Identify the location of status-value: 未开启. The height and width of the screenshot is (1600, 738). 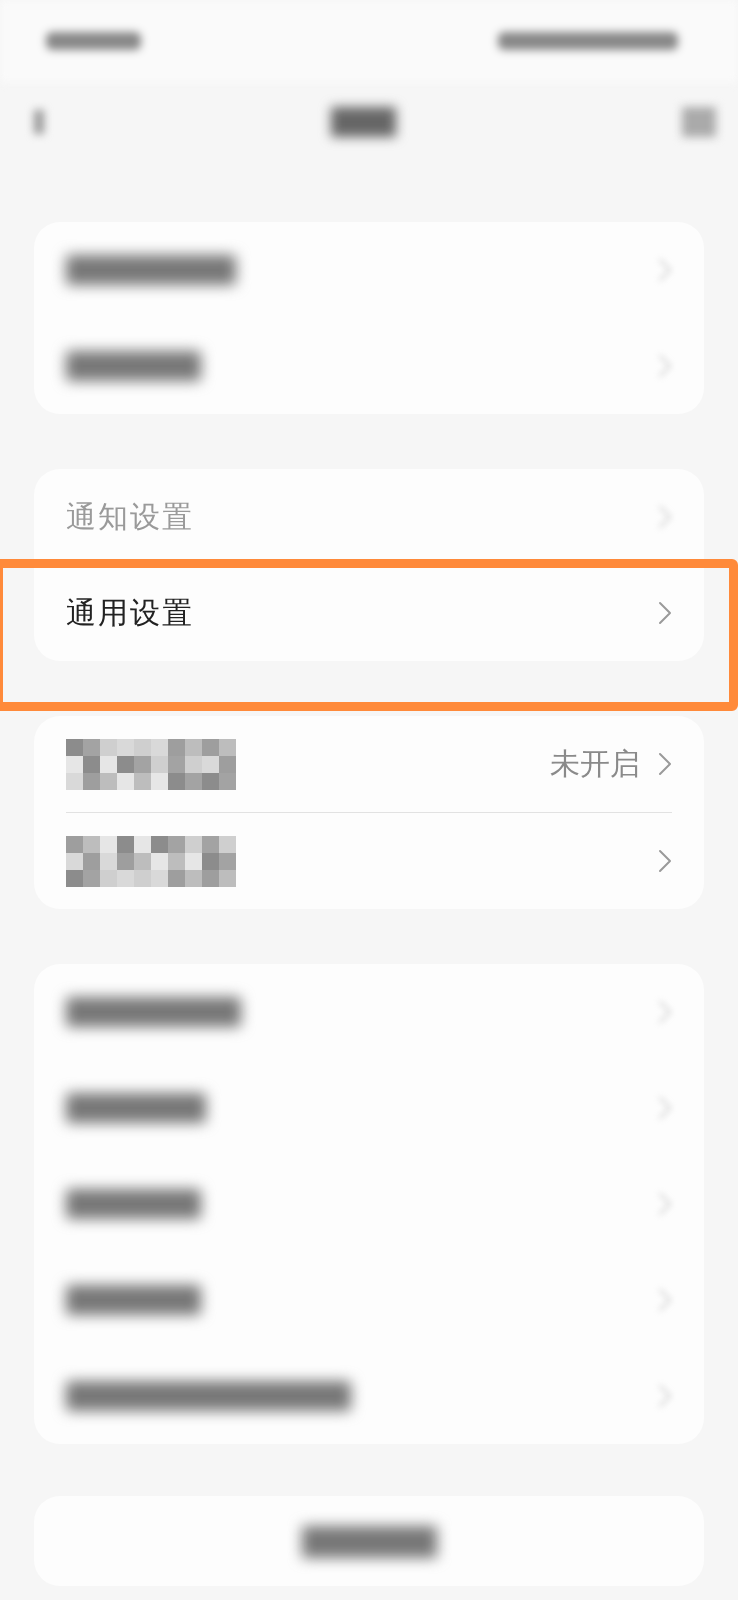
(595, 763).